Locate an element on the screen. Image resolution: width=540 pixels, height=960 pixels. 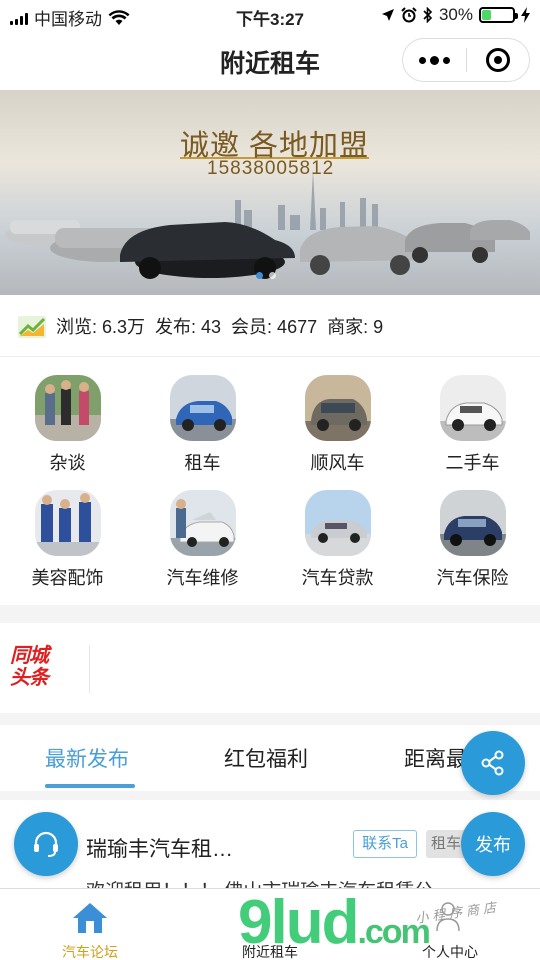
repair-photo is located at coordinates (202, 523).